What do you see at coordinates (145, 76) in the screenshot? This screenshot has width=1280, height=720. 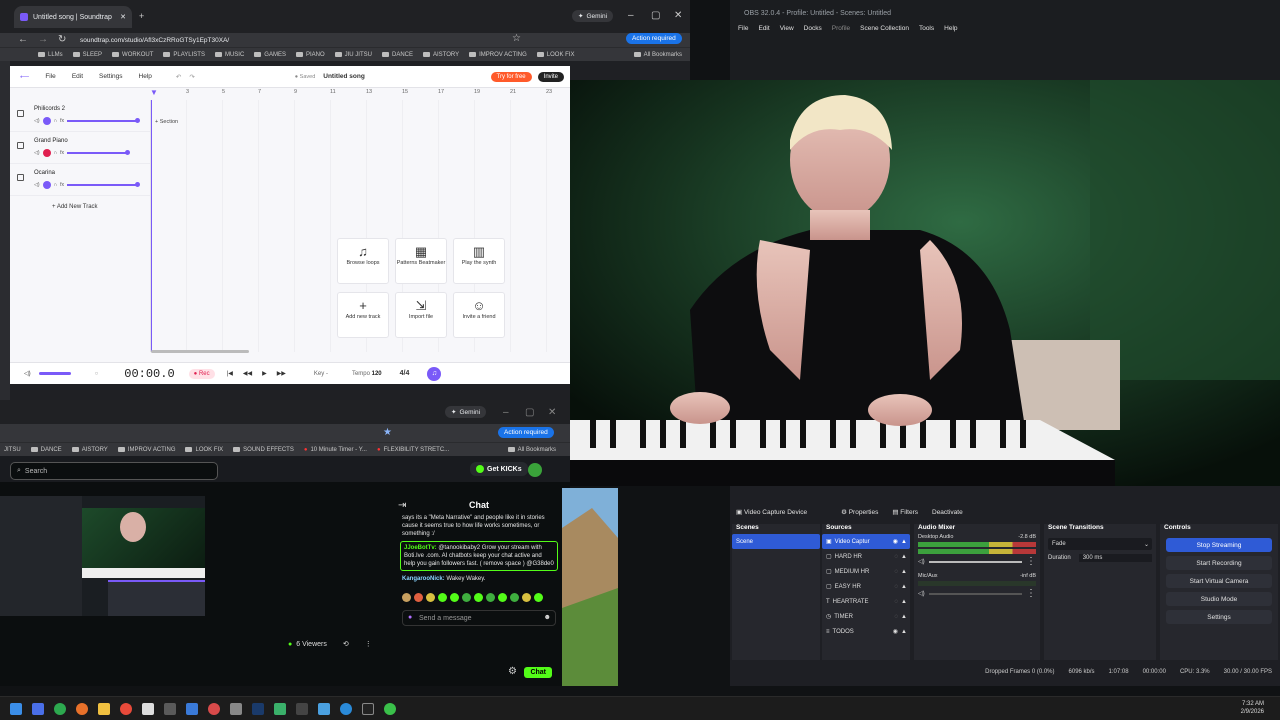 I see `menu-help: Help` at bounding box center [145, 76].